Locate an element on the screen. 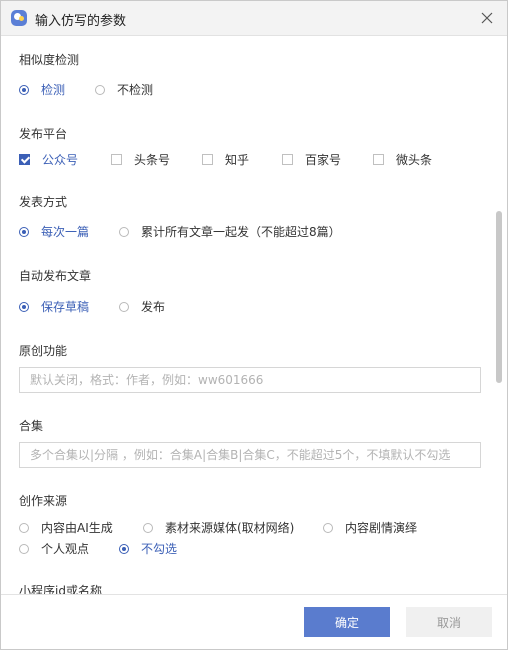 The image size is (508, 650). checkbox-label: 百家号 is located at coordinates (323, 160).